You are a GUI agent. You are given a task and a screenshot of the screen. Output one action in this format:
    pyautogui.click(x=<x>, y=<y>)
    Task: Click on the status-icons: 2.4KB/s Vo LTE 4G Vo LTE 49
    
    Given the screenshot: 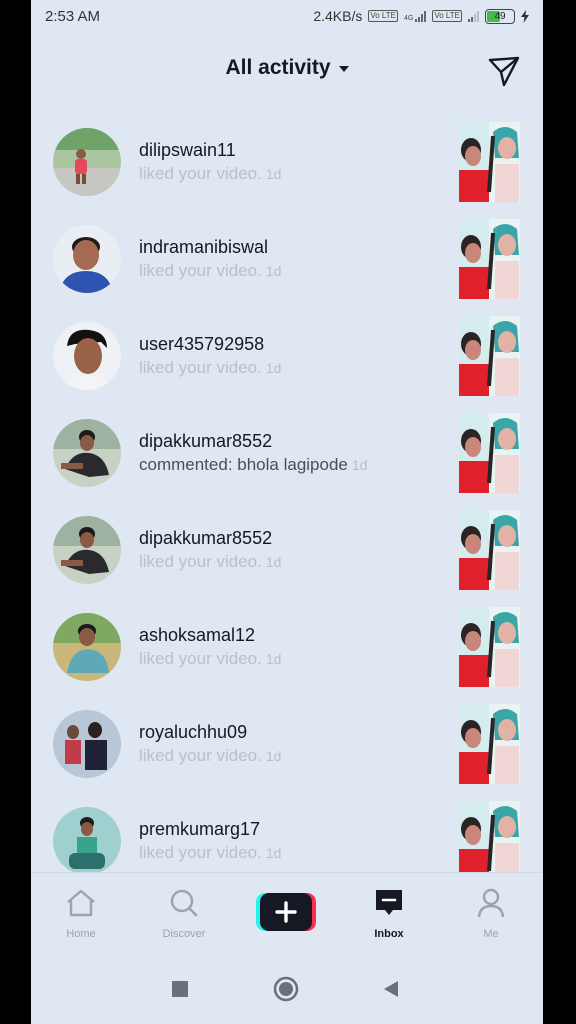 What is the action you would take?
    pyautogui.click(x=421, y=16)
    